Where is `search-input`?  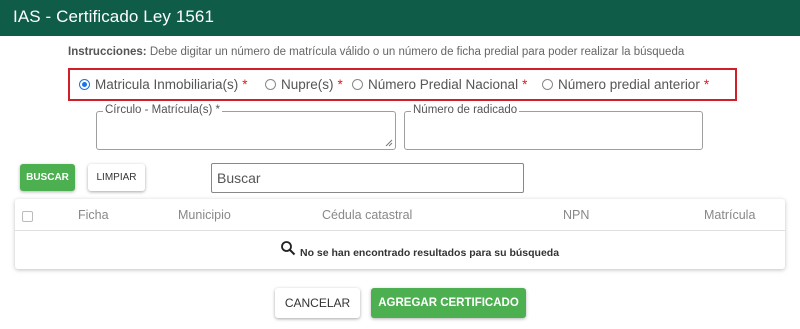 search-input is located at coordinates (367, 178).